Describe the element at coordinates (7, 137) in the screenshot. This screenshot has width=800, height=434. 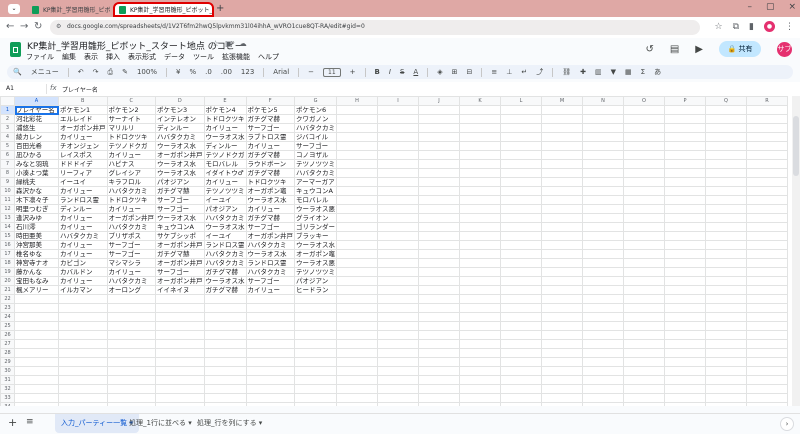
I see `row-header: 4` at that location.